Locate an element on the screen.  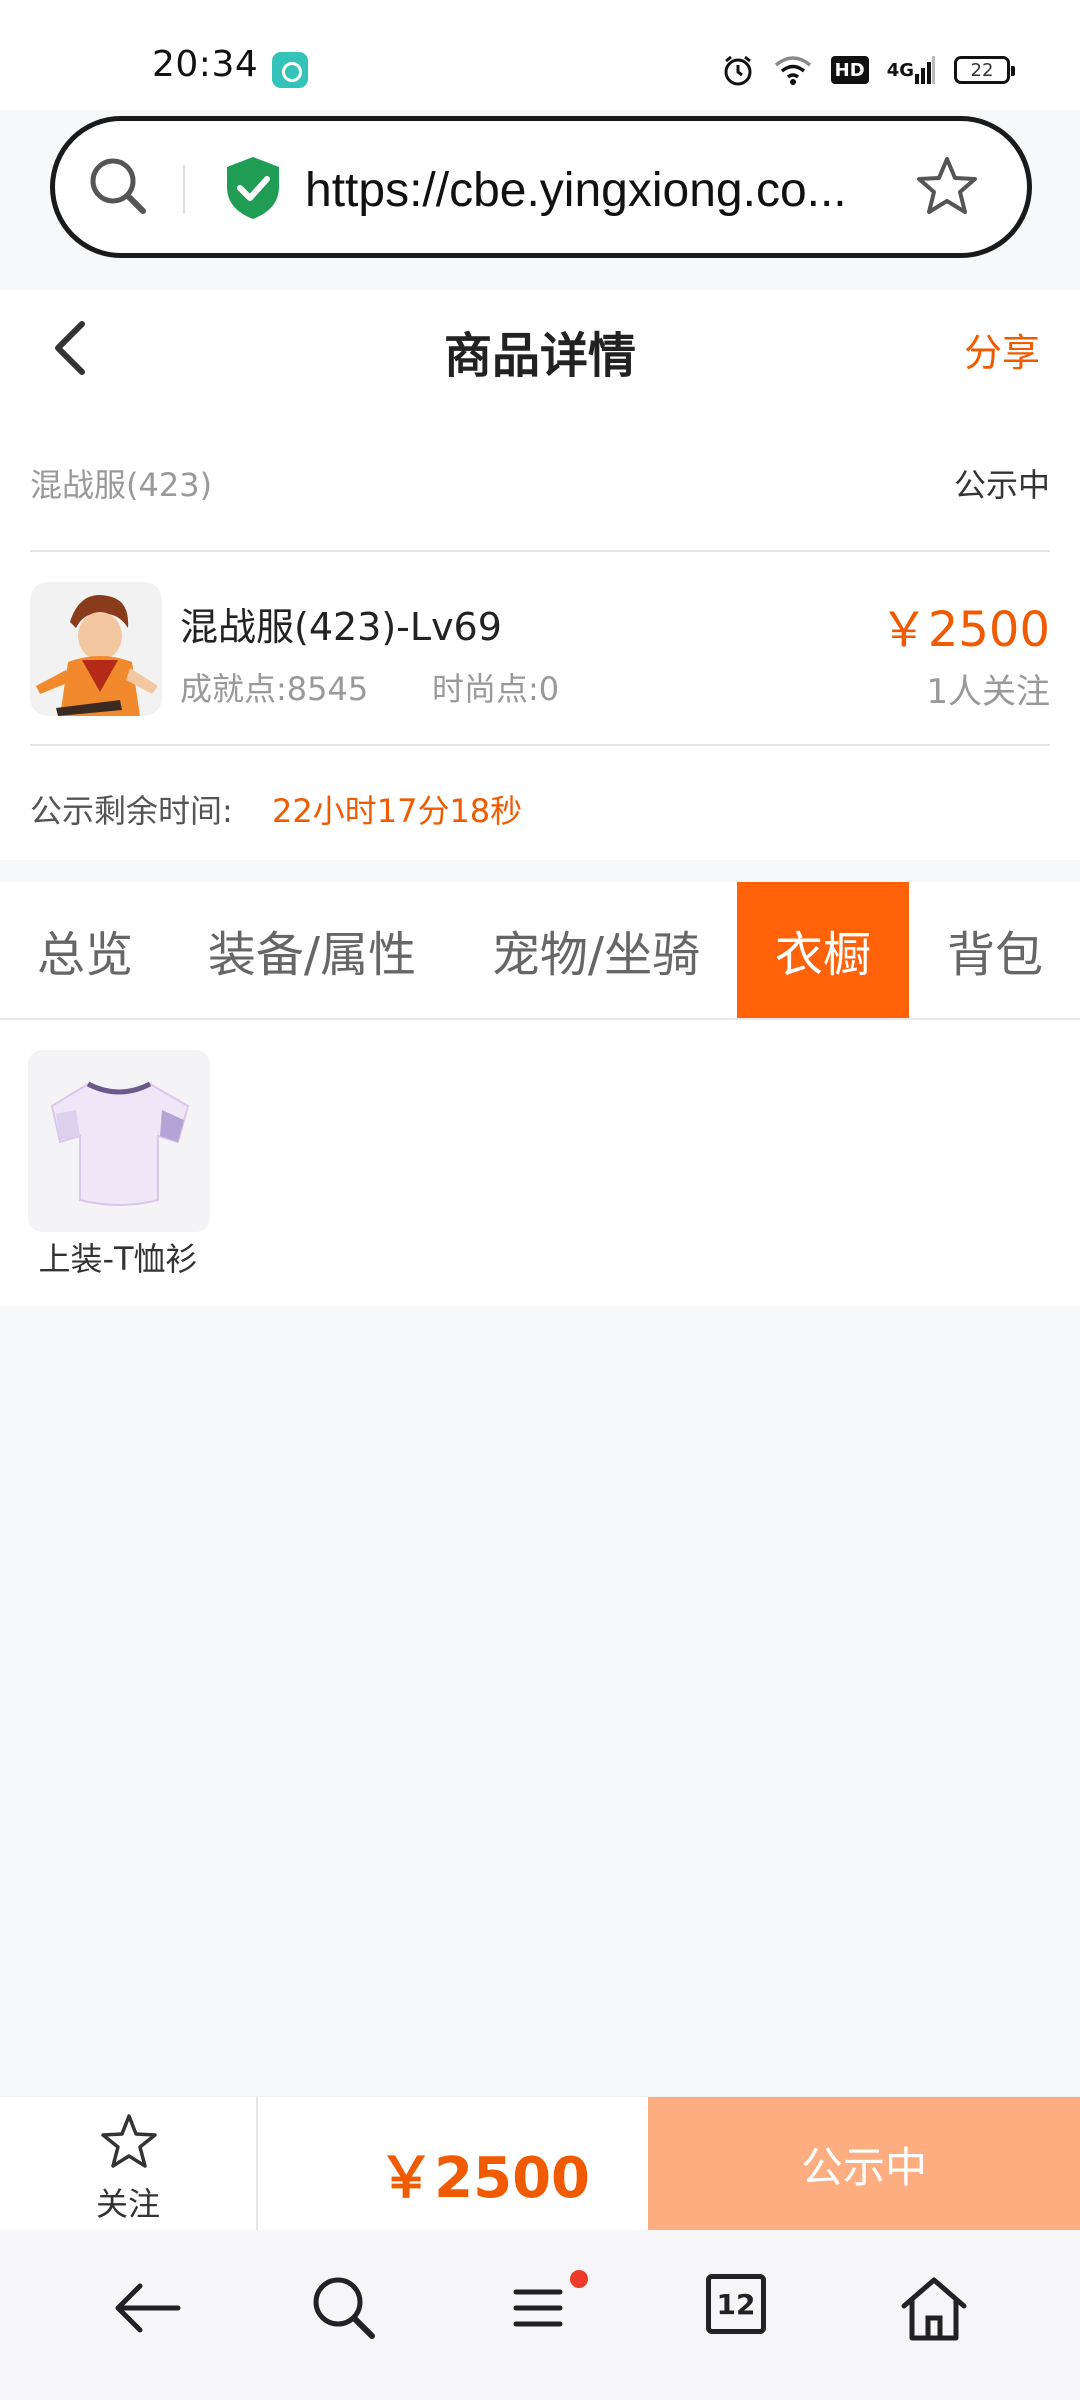
url-divider is located at coordinates (184, 189).